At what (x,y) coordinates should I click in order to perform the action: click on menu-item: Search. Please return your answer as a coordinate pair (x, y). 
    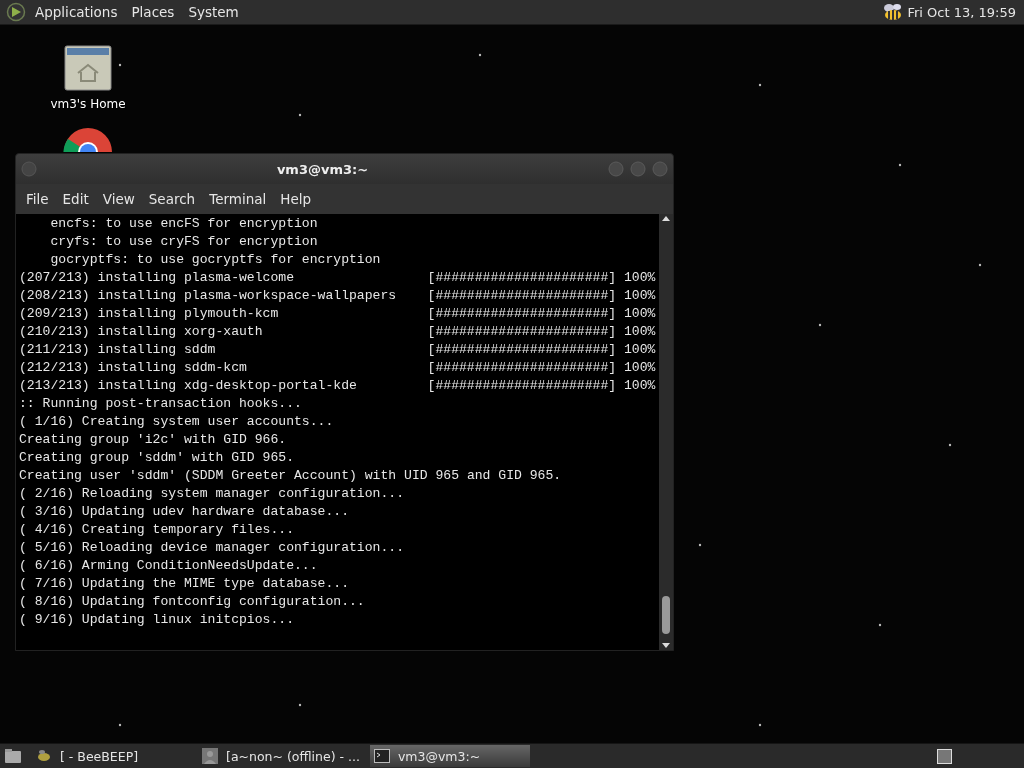
    Looking at the image, I should click on (172, 199).